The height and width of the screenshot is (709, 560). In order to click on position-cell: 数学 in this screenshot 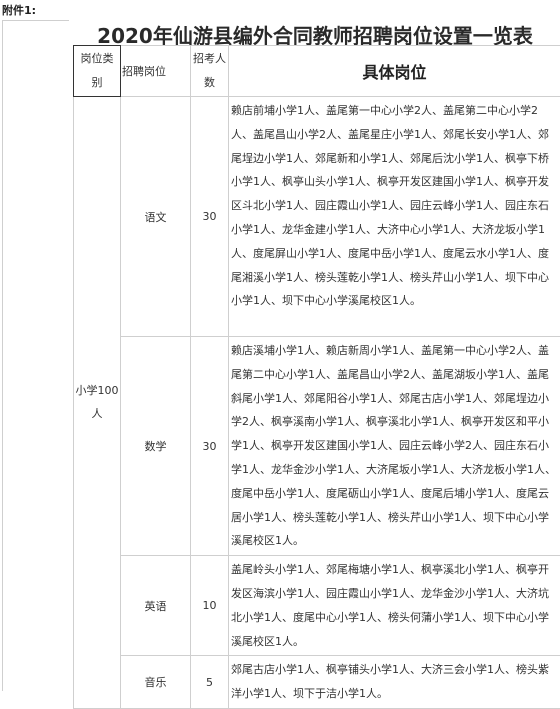, I will do `click(156, 446)`.